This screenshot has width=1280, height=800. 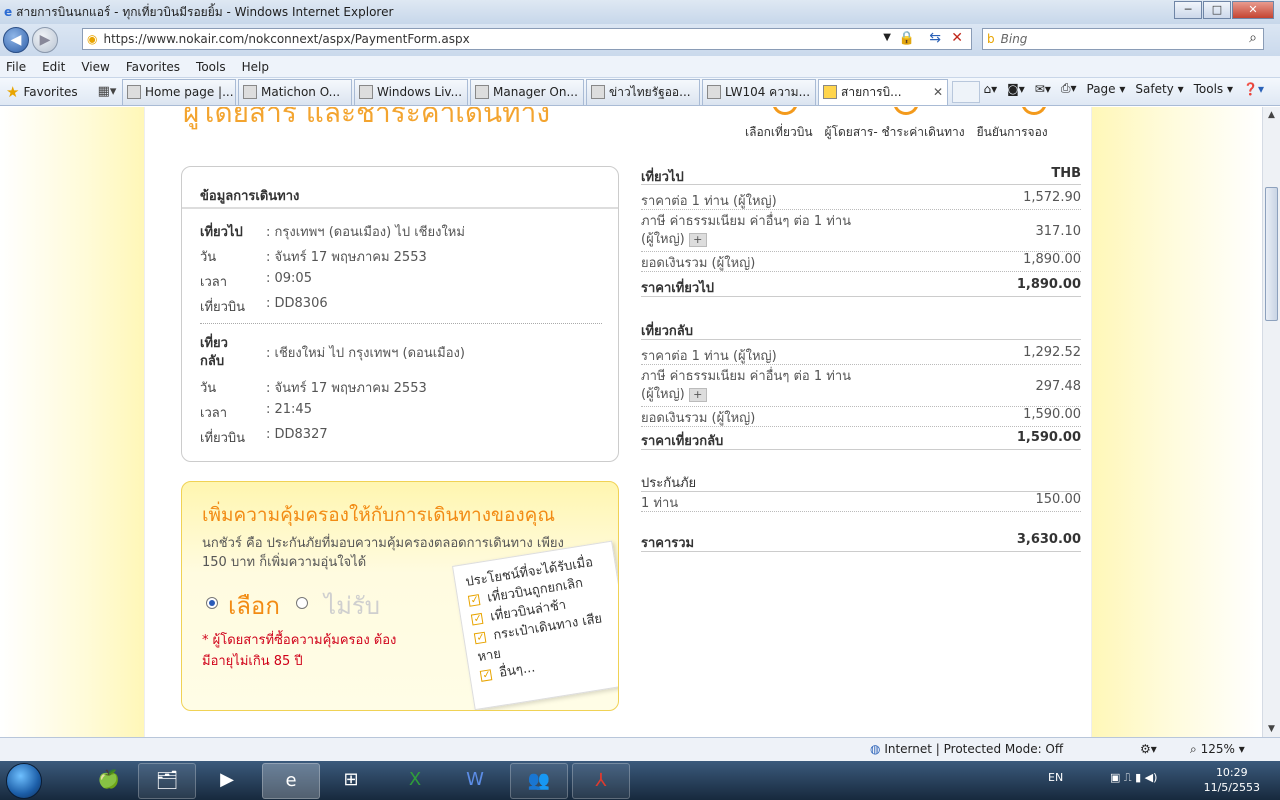 What do you see at coordinates (351, 781) in the screenshot?
I see `network-icon: ⊞` at bounding box center [351, 781].